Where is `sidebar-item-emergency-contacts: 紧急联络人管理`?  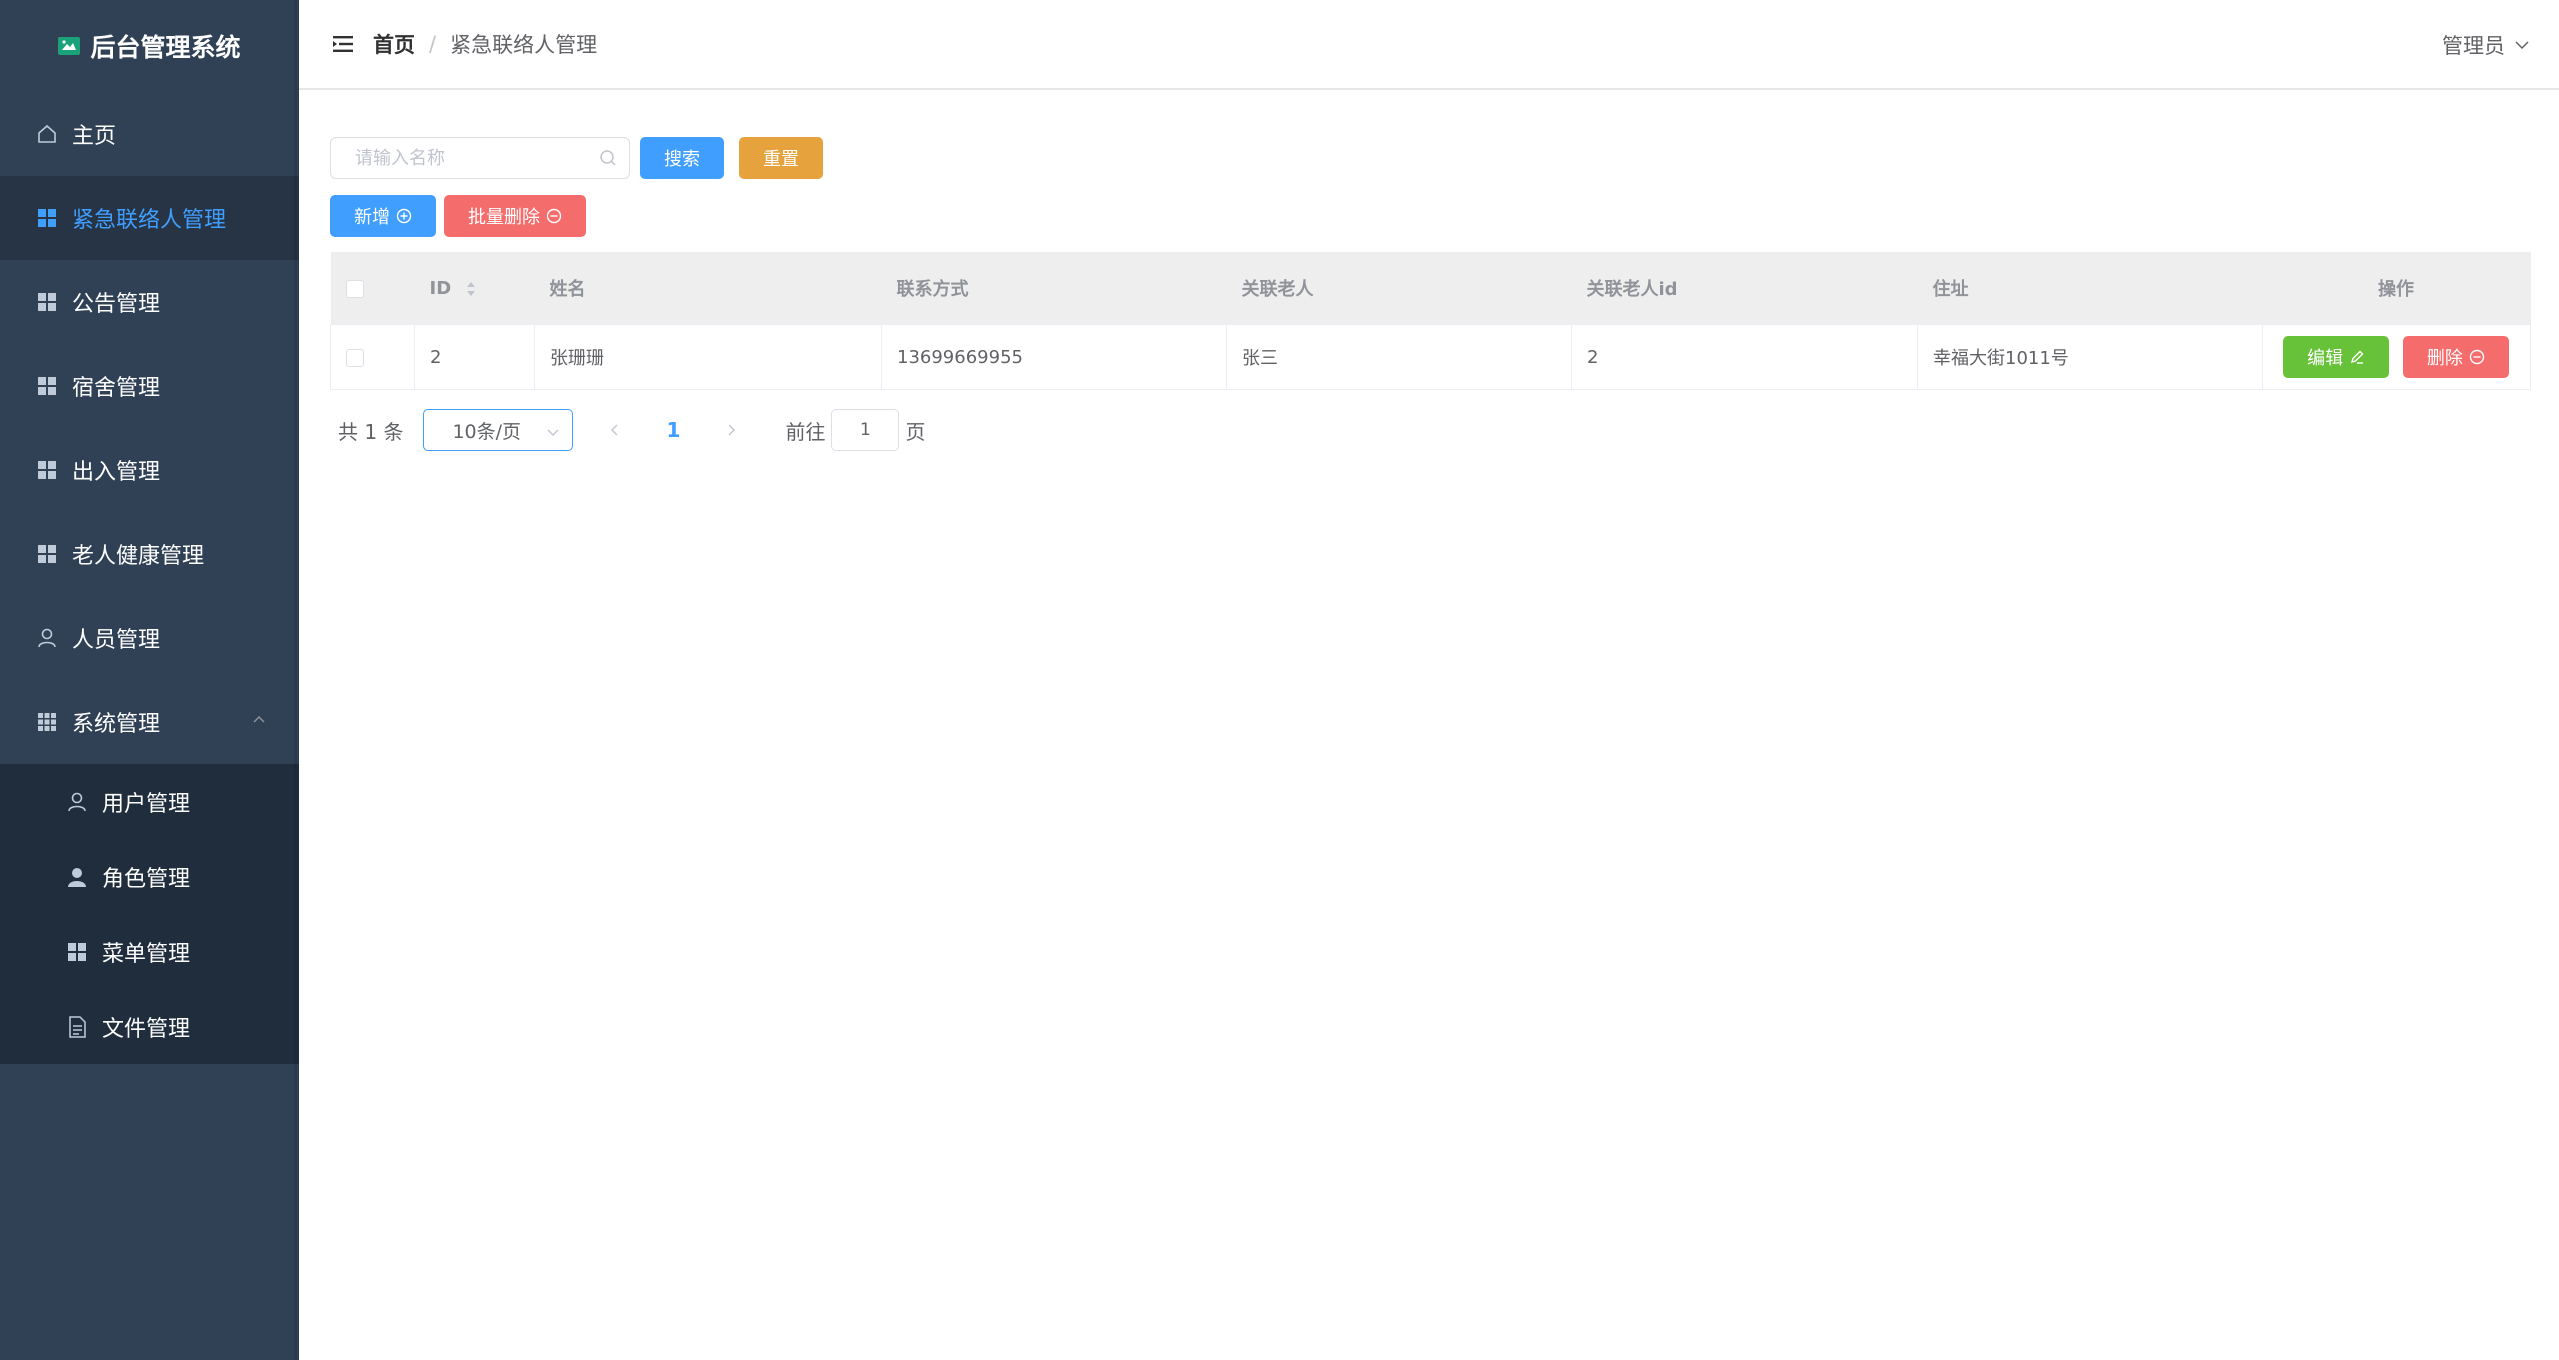 sidebar-item-emergency-contacts: 紧急联络人管理 is located at coordinates (149, 218).